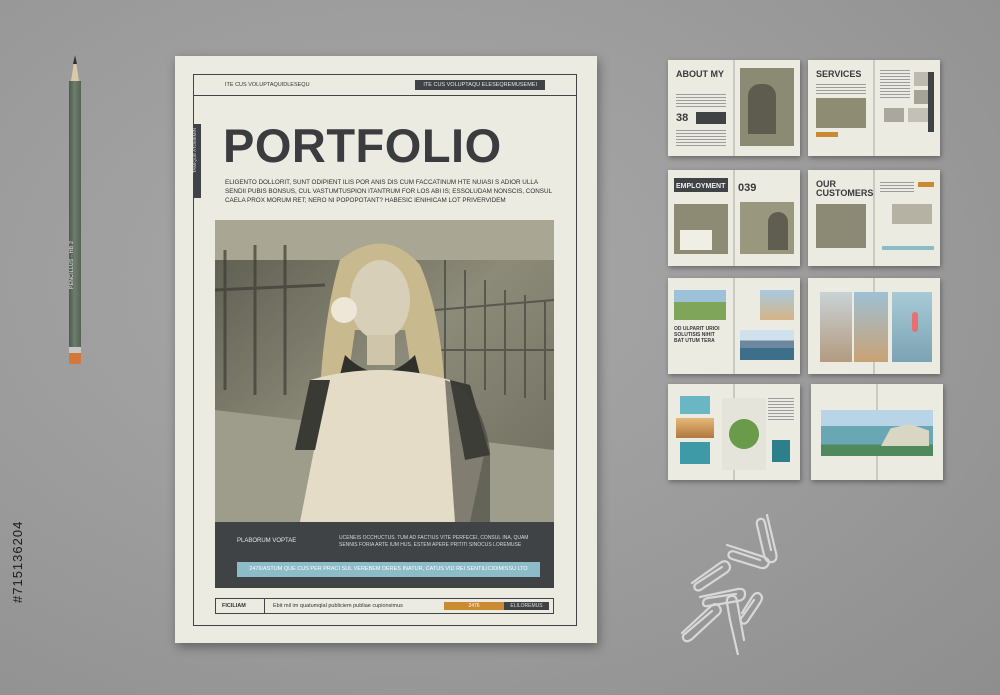 The image size is (1000, 695). Describe the element at coordinates (695, 453) in the screenshot. I see `photo-water` at that location.